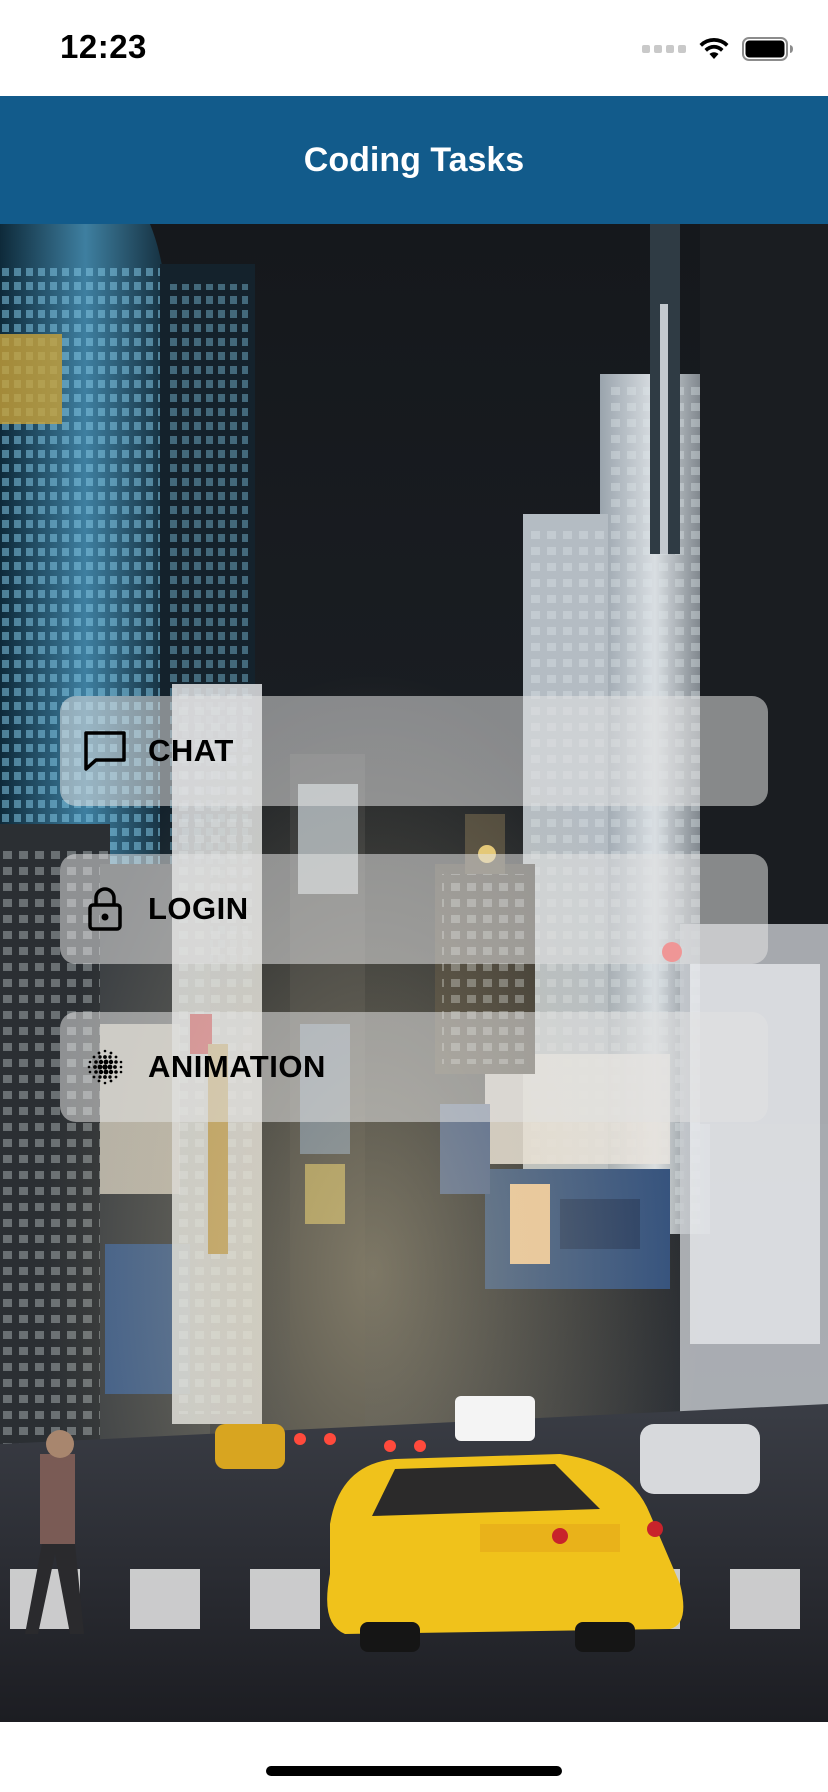 This screenshot has height=1792, width=828. I want to click on home-indicator-area, so click(414, 1757).